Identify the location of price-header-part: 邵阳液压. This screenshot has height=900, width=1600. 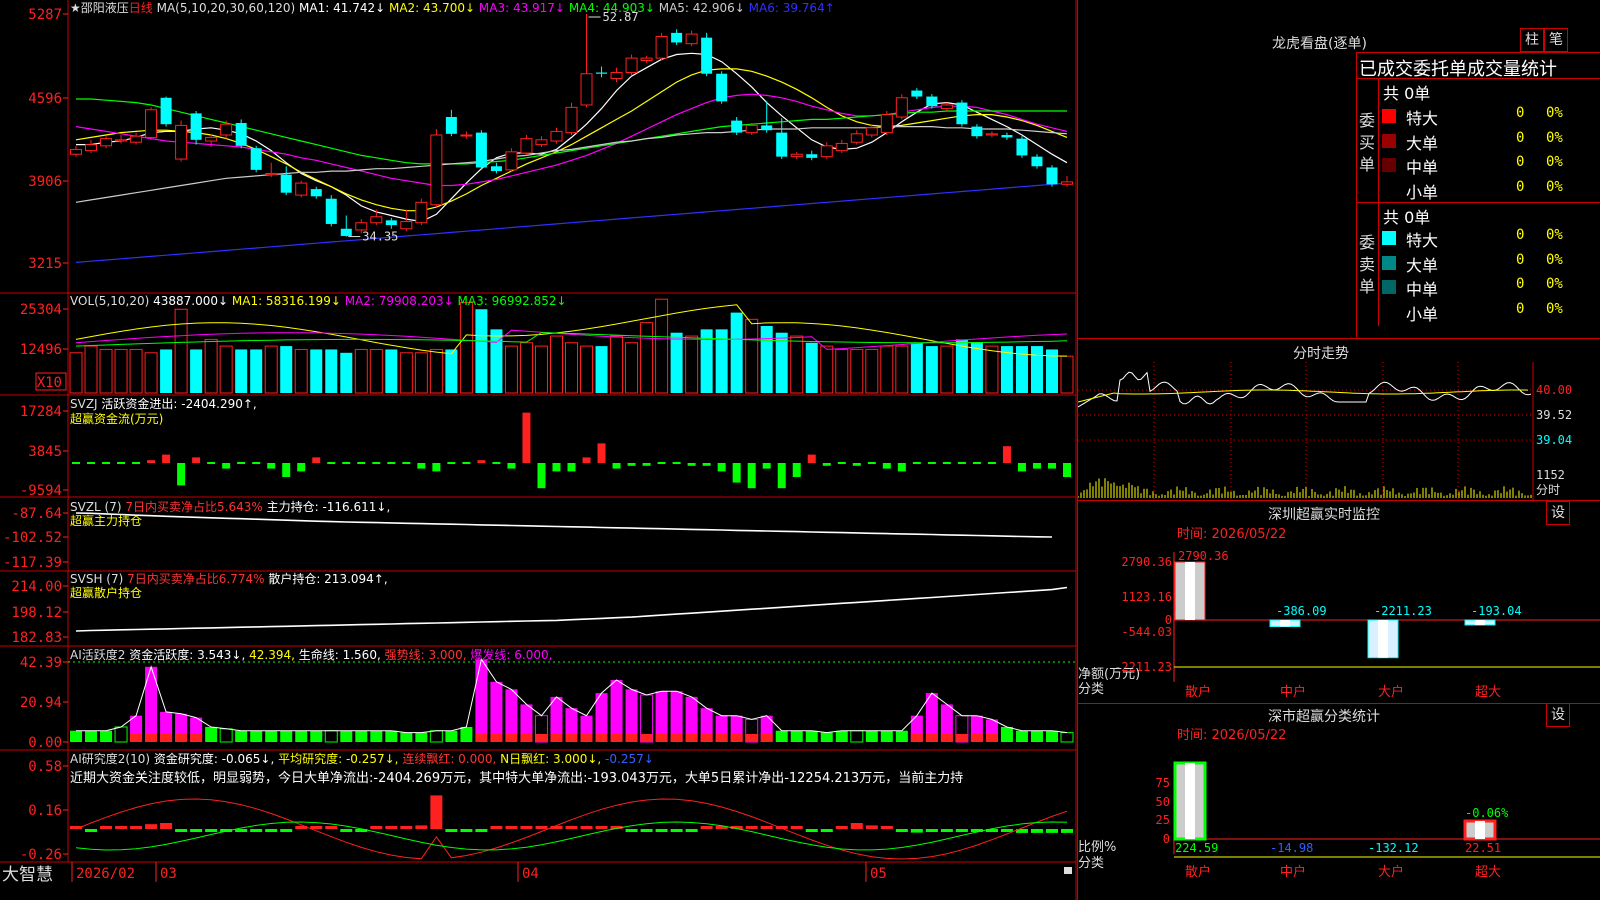
(105, 7).